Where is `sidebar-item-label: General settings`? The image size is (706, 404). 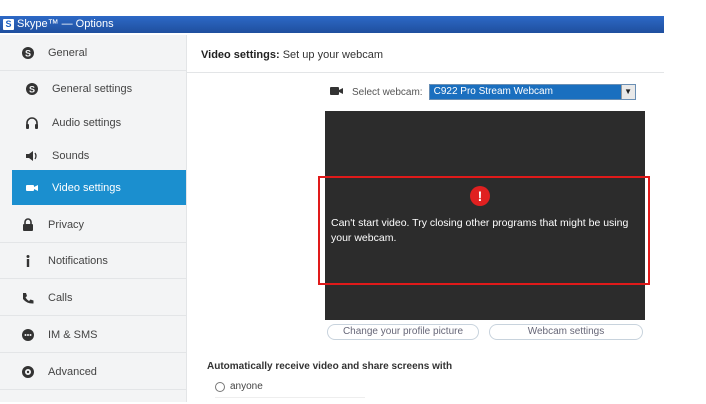
sidebar-item-label: General settings is located at coordinates (92, 88).